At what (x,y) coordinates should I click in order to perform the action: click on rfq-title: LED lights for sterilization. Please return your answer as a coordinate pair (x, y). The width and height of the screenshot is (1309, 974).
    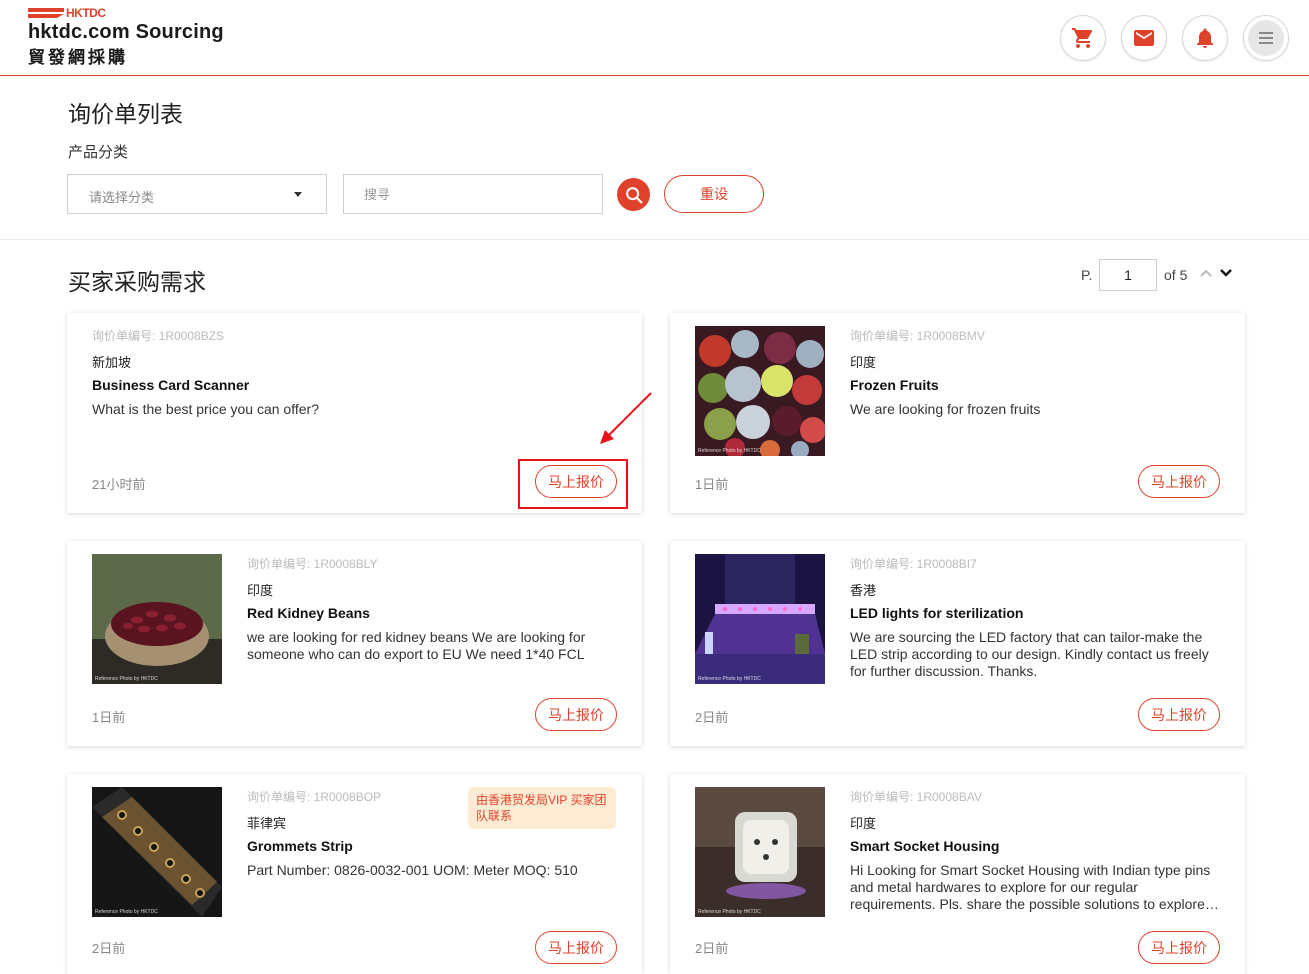
    Looking at the image, I should click on (936, 613).